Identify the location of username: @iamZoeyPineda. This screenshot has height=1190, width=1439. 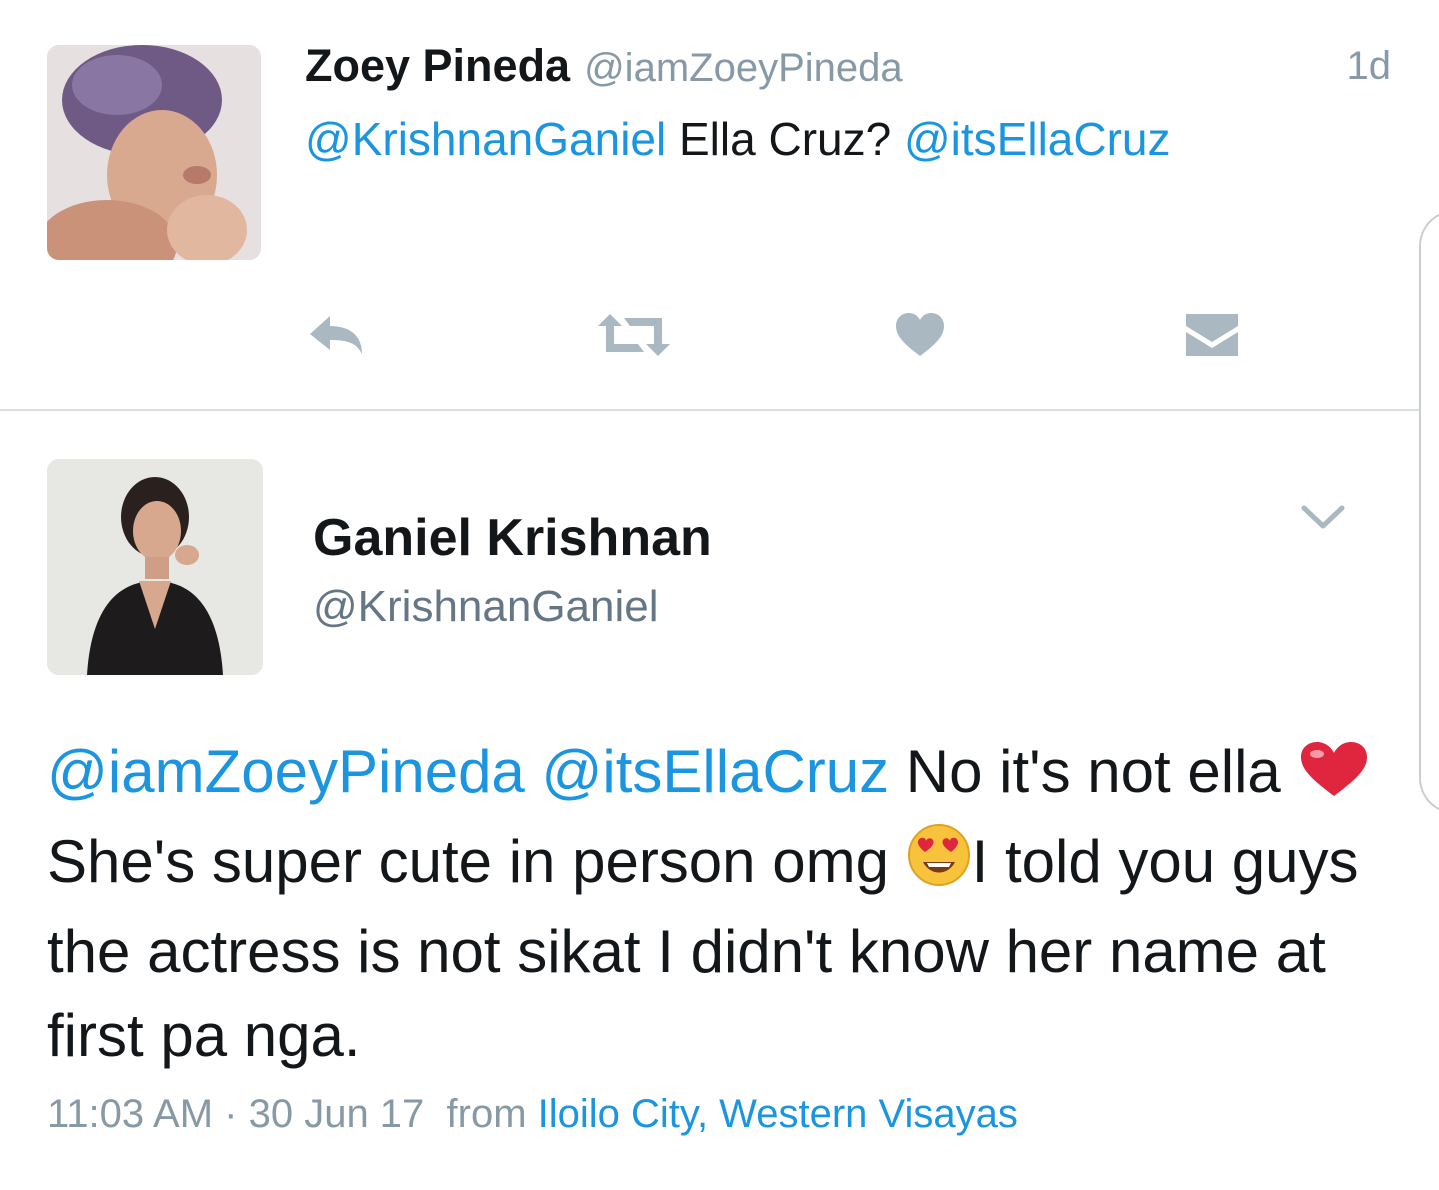
(743, 68).